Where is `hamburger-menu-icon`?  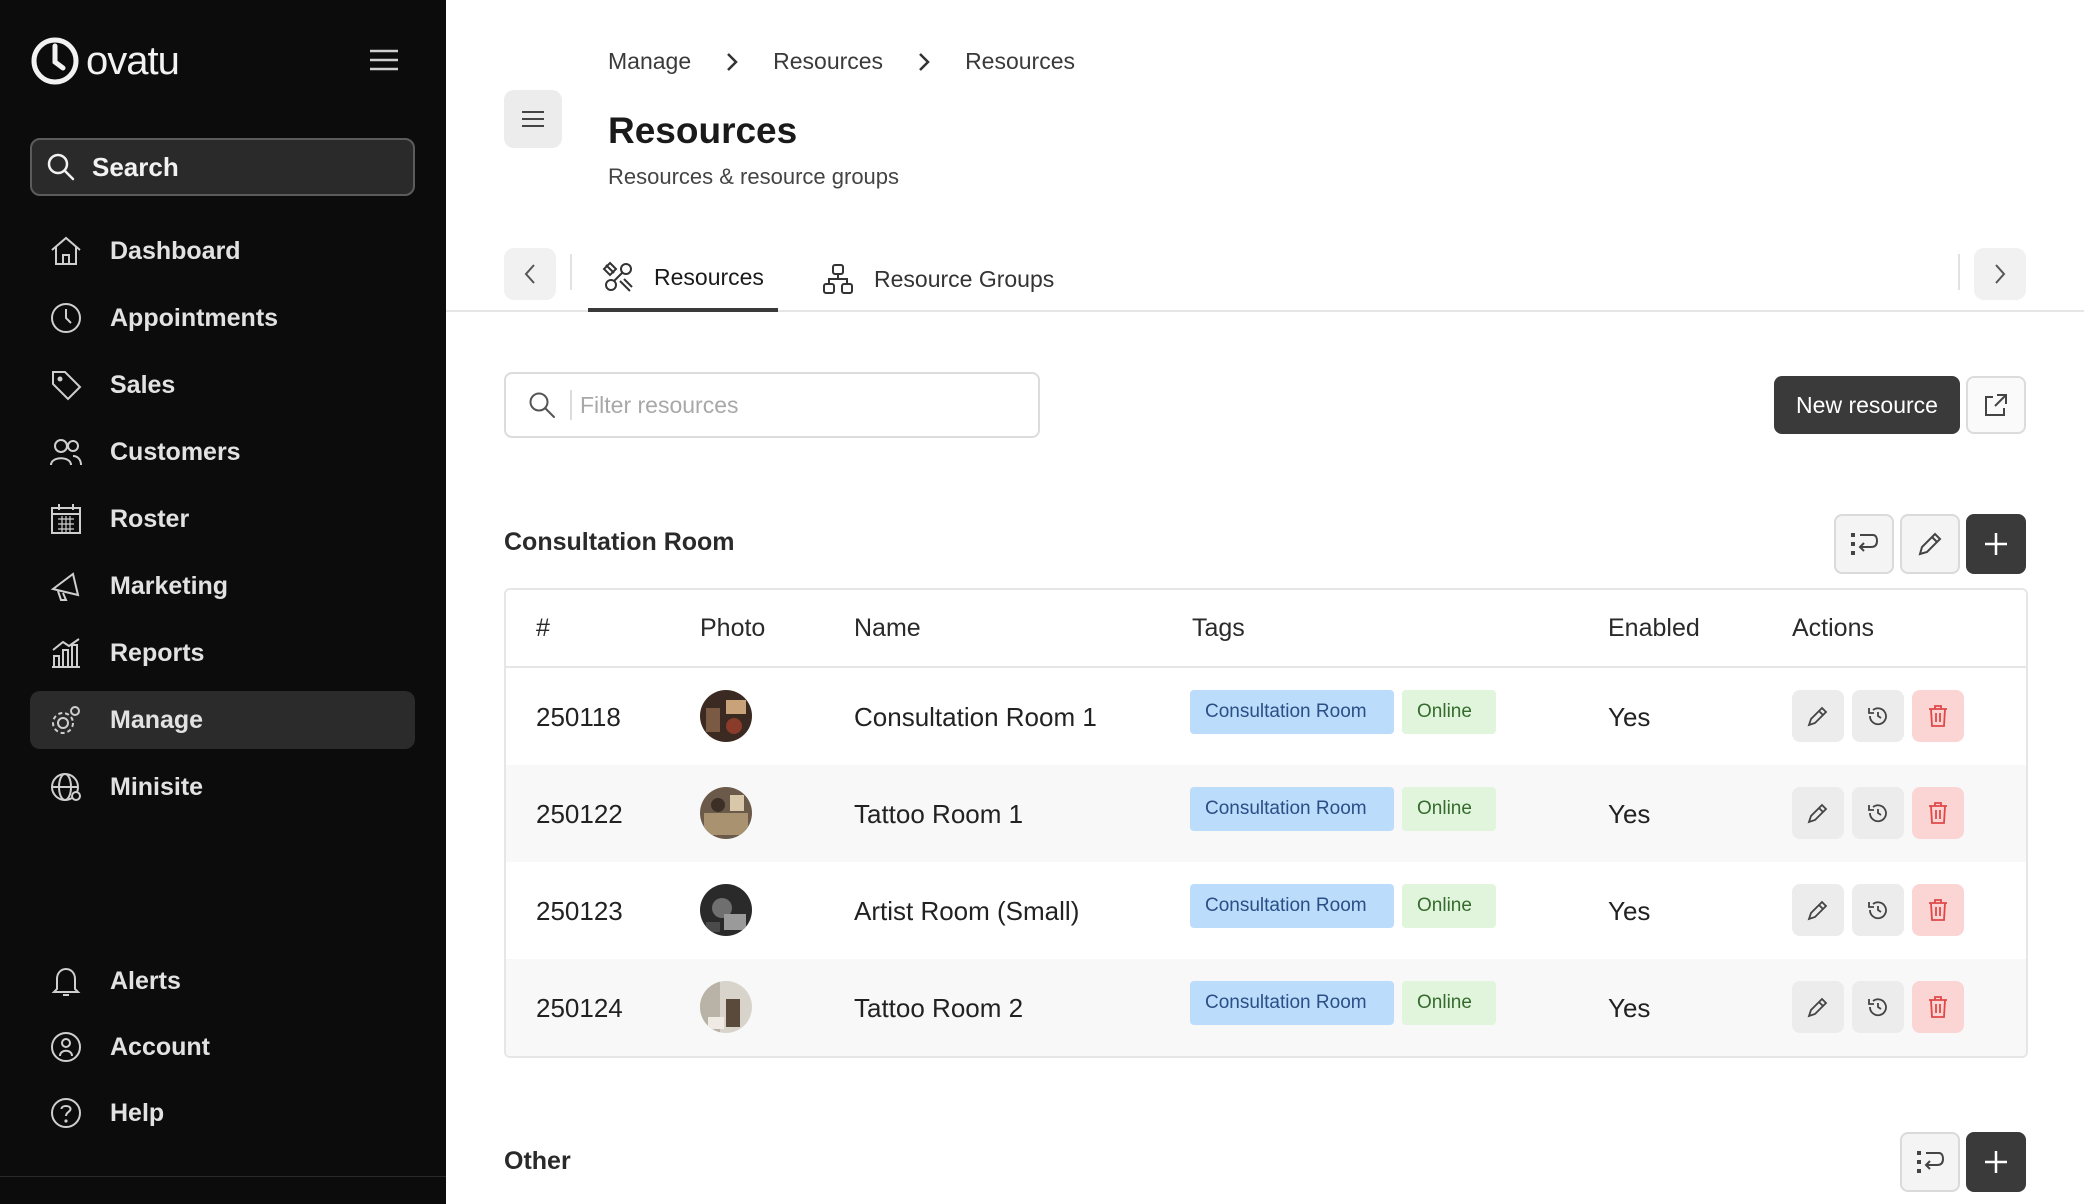
hamburger-menu-icon is located at coordinates (384, 60).